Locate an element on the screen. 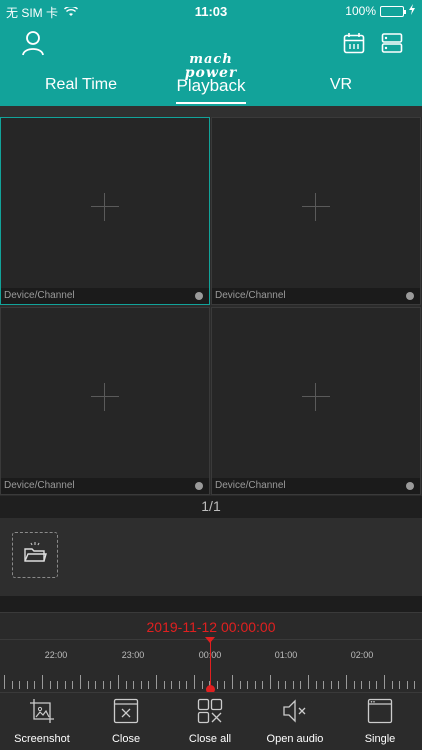  user-icon is located at coordinates (33, 43).